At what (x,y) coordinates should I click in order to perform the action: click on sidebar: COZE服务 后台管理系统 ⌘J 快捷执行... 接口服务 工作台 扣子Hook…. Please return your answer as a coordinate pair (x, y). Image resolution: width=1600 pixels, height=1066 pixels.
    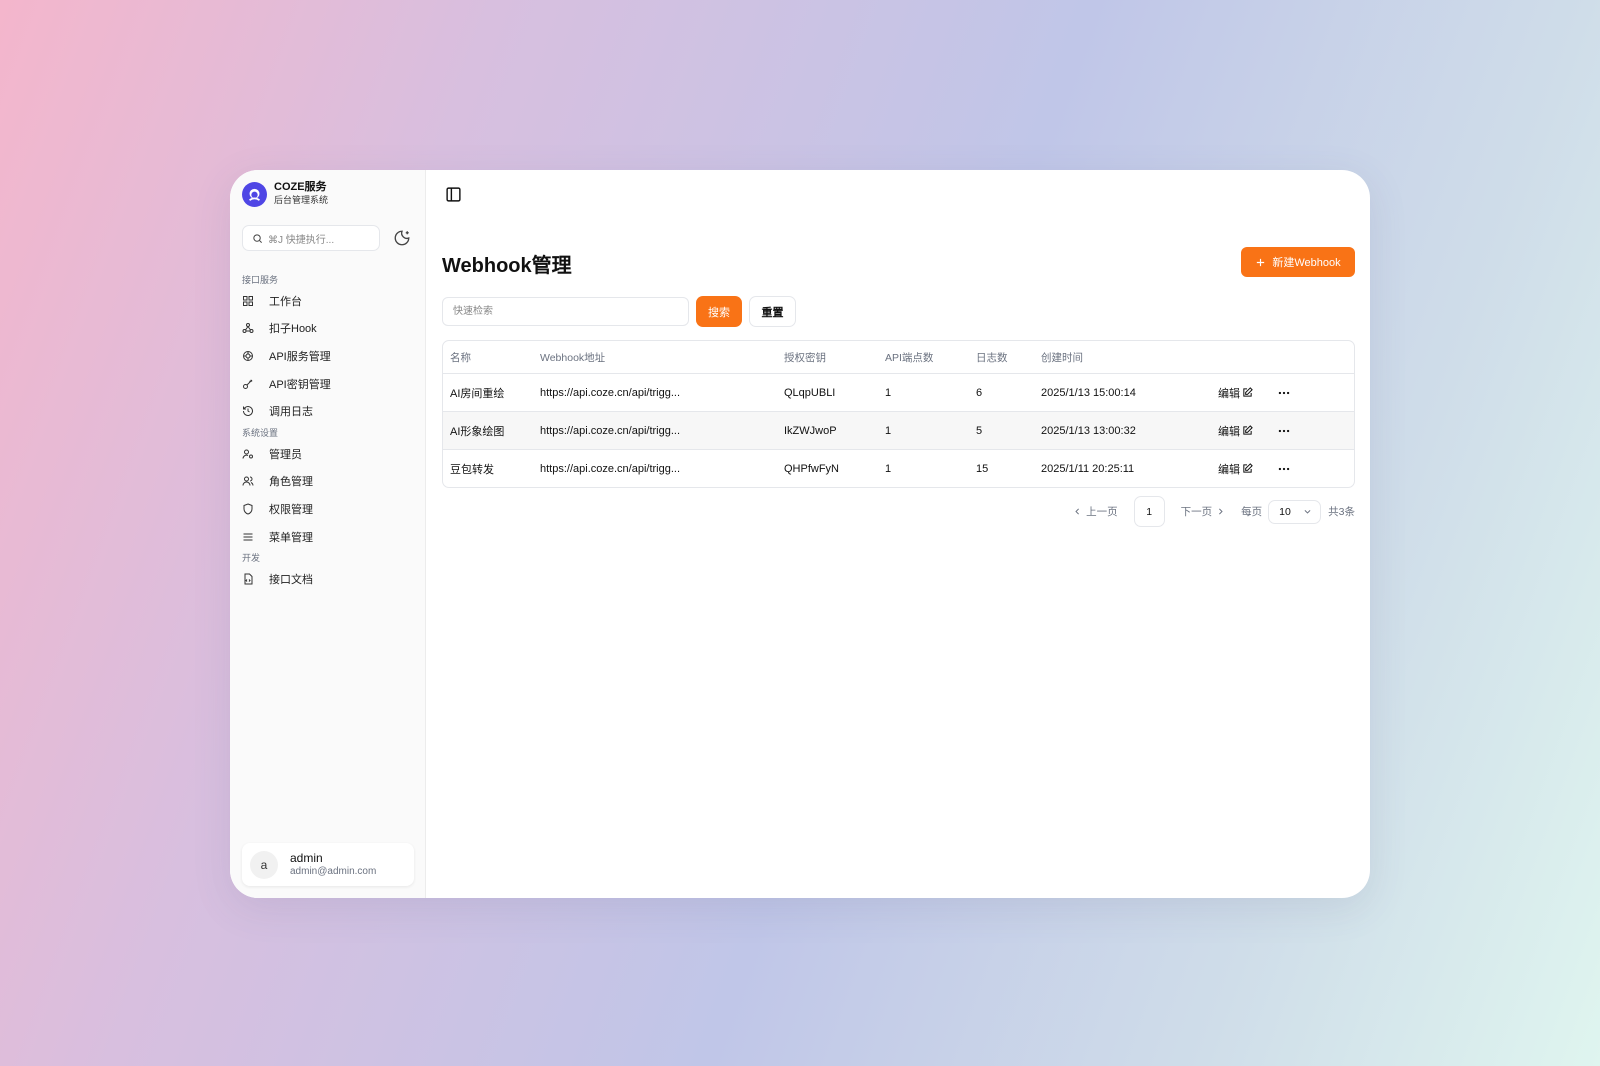
    Looking at the image, I should click on (328, 534).